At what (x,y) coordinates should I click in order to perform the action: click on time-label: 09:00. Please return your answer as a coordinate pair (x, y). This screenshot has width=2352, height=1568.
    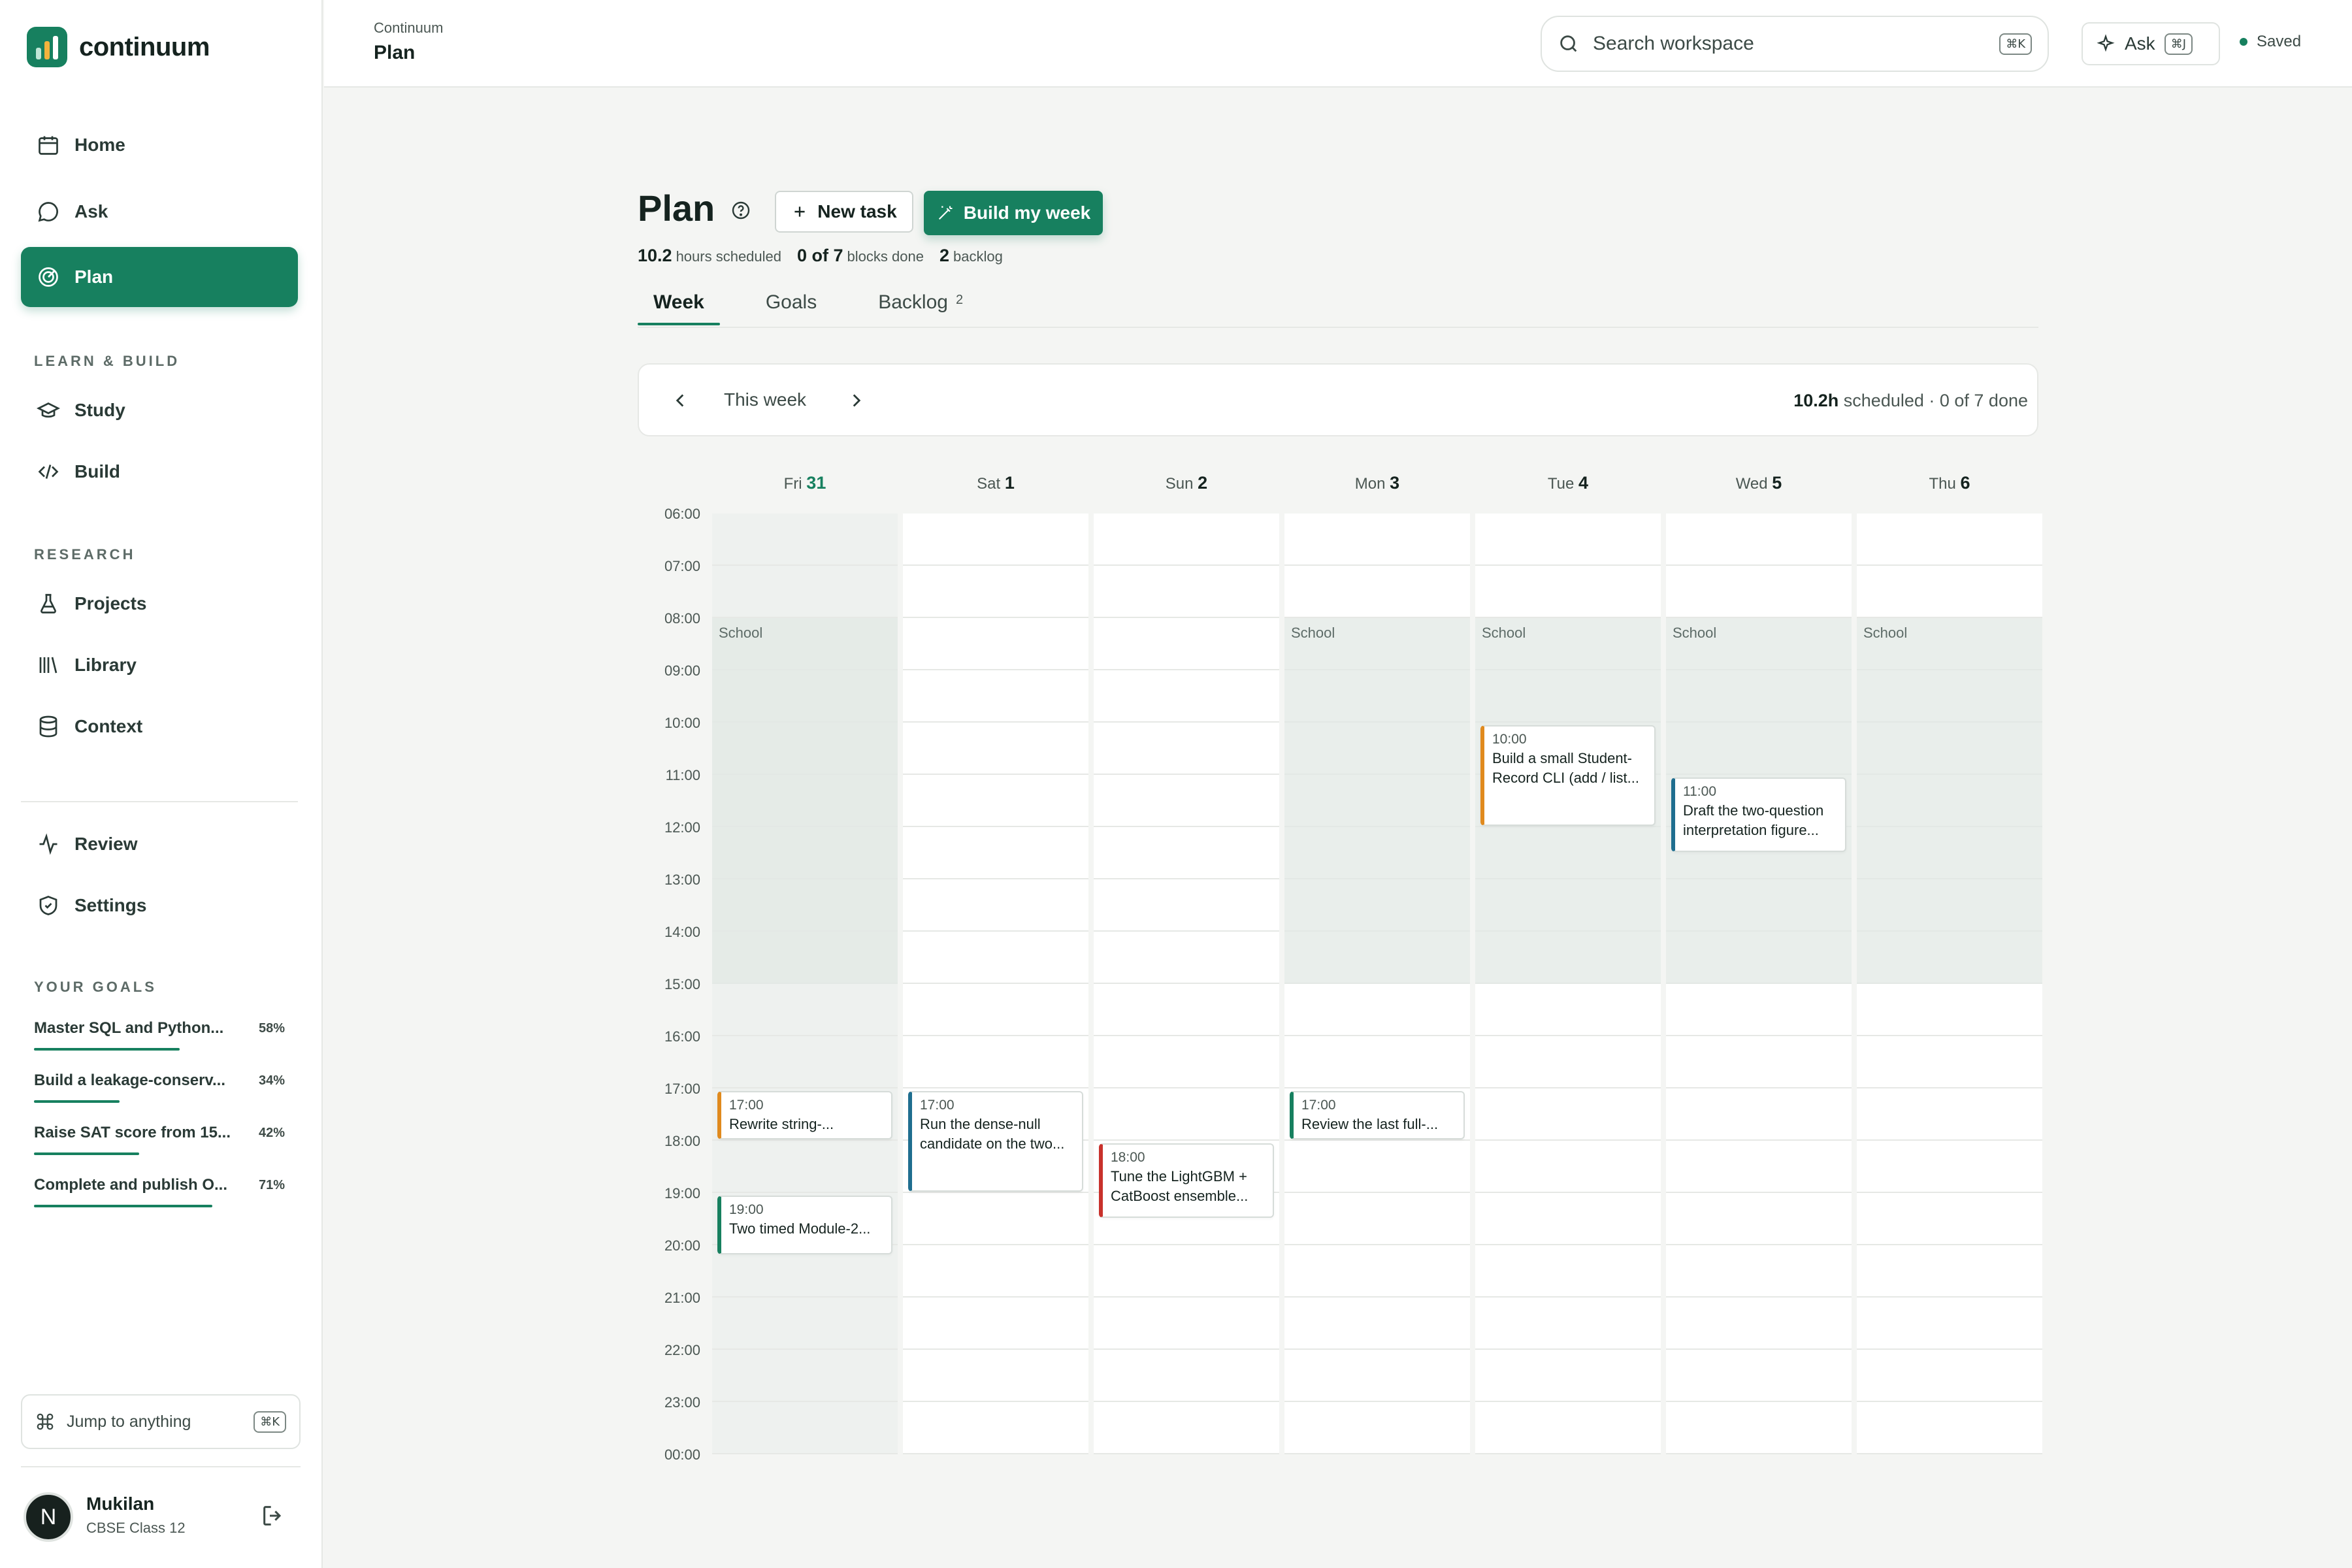
    Looking at the image, I should click on (682, 670).